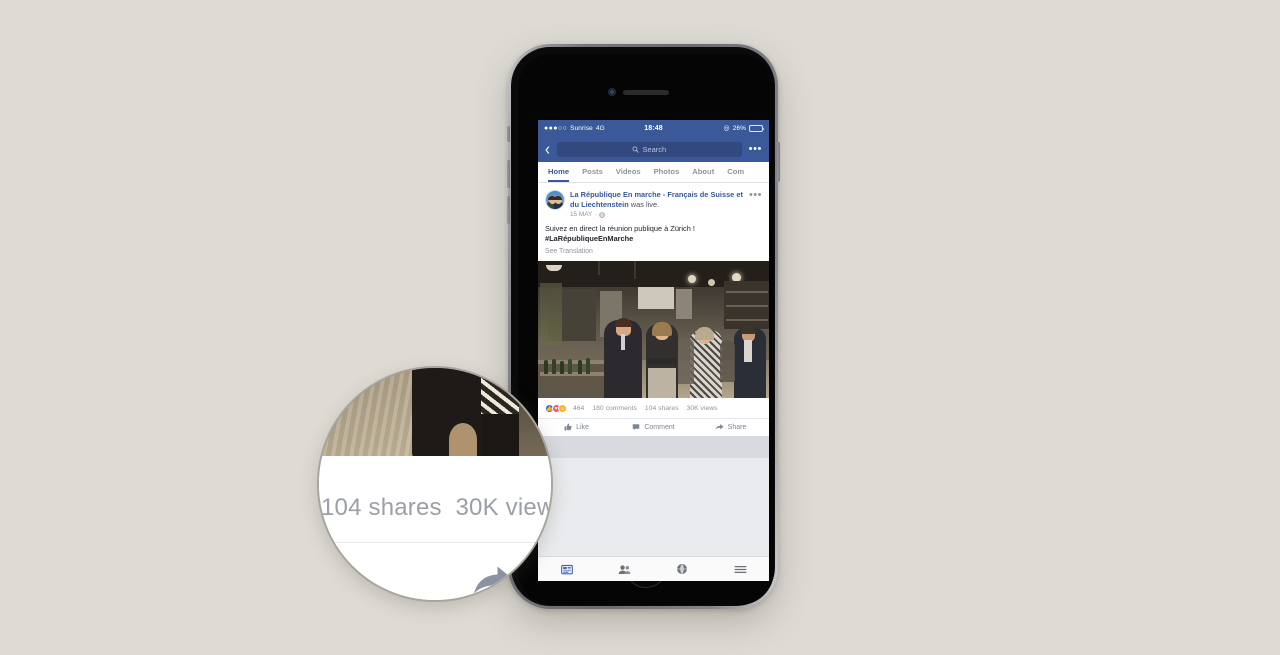  What do you see at coordinates (719, 427) in the screenshot?
I see `share-arrow-icon` at bounding box center [719, 427].